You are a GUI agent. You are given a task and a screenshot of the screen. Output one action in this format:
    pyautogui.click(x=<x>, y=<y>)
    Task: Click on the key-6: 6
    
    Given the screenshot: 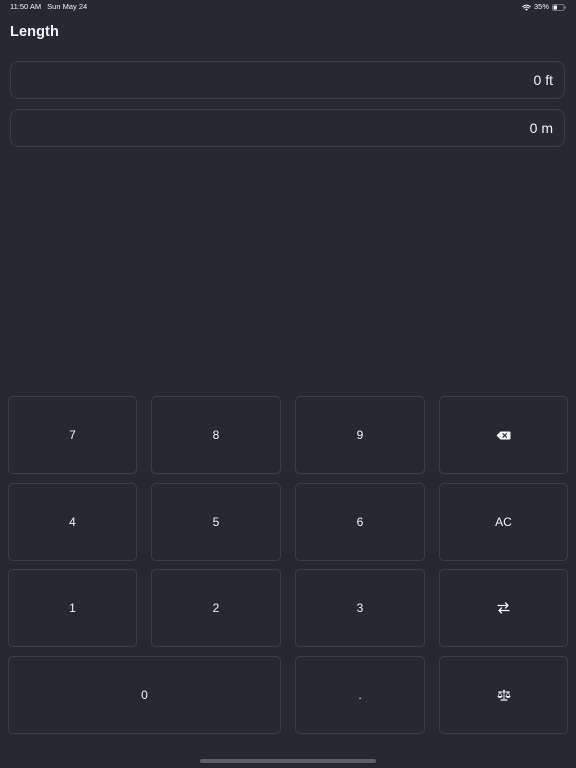 What is the action you would take?
    pyautogui.click(x=360, y=522)
    